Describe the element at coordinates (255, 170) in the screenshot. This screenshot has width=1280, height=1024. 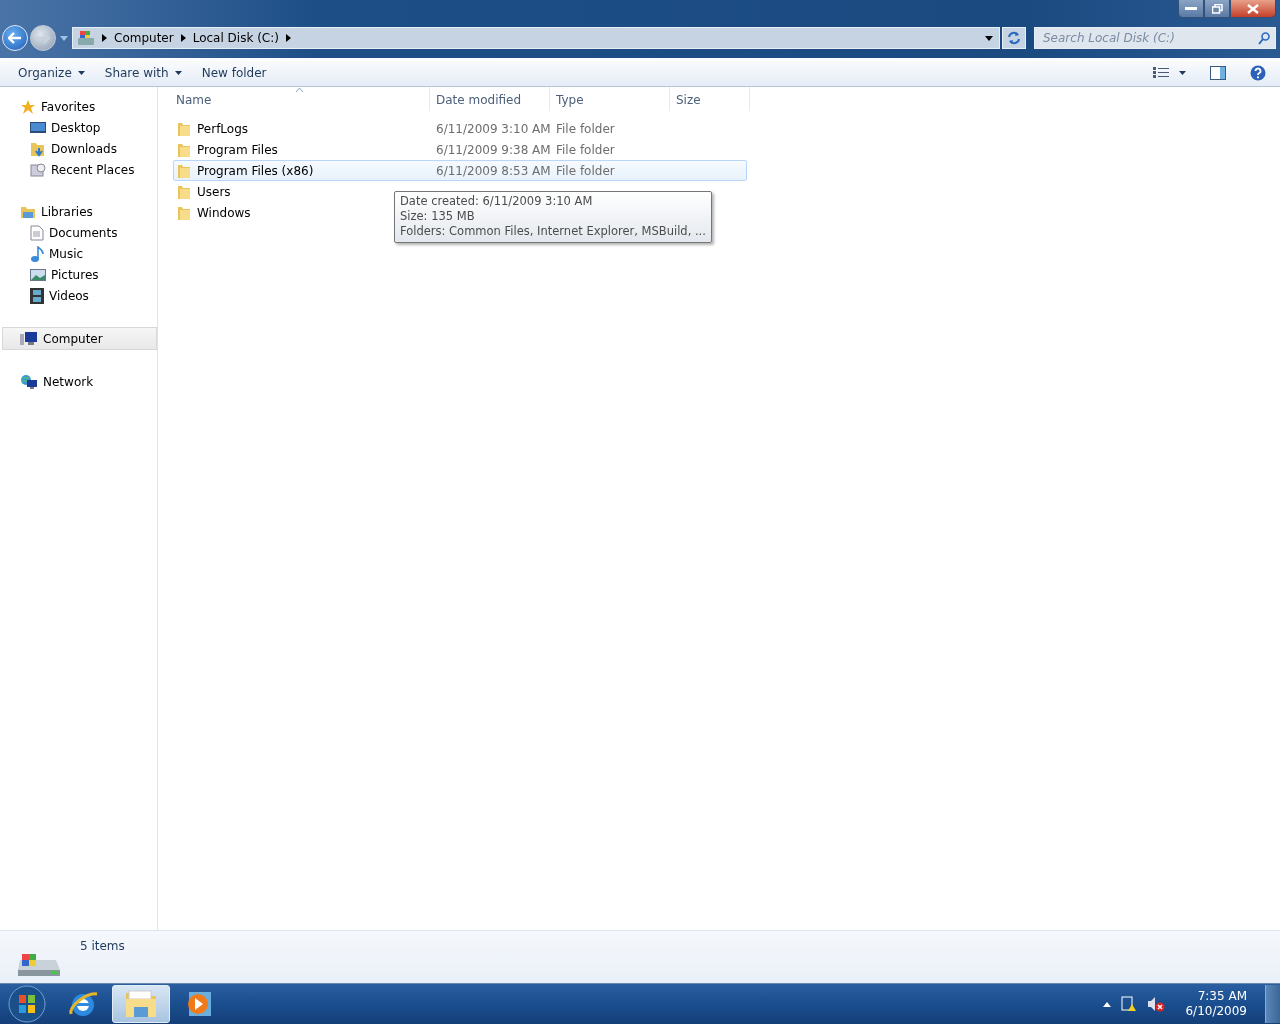
I see `file-name: Program Files (x86)` at that location.